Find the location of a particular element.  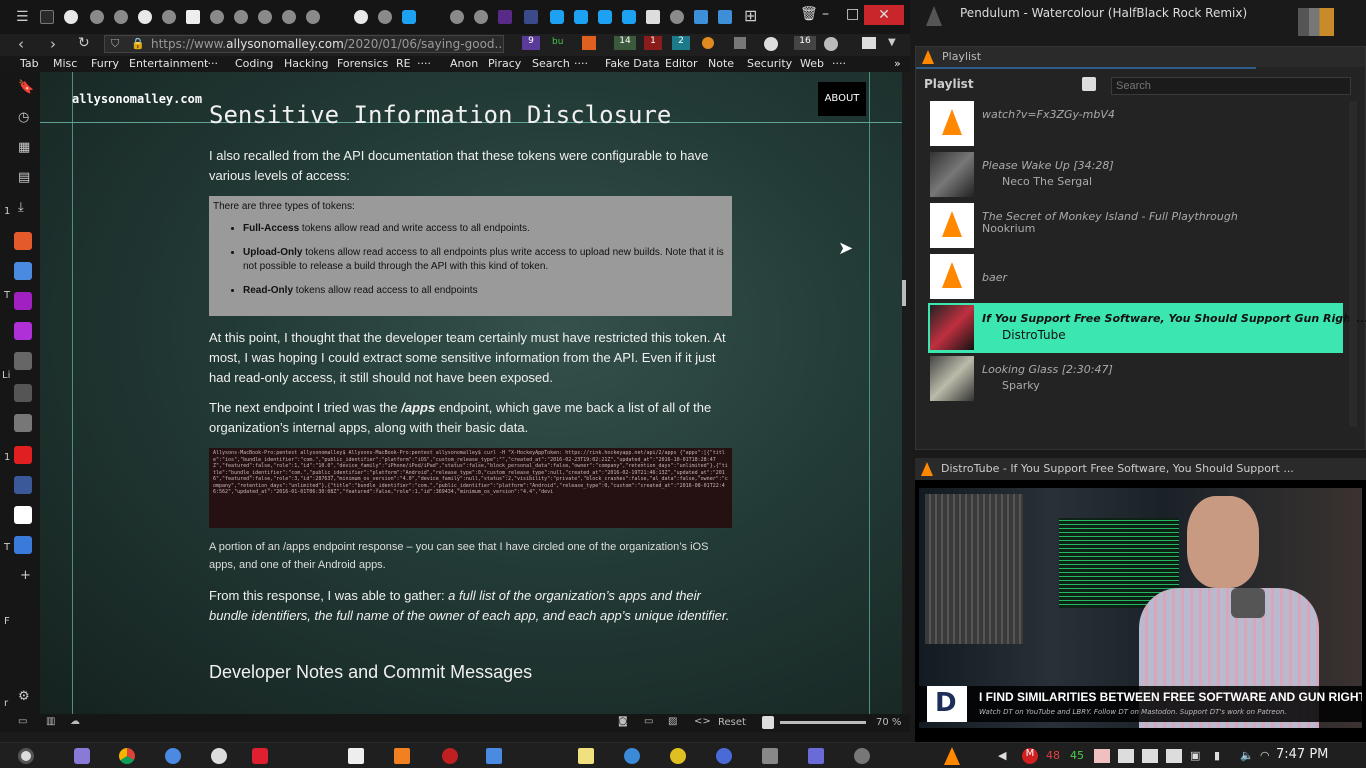

editor-icon is located at coordinates (494, 756).